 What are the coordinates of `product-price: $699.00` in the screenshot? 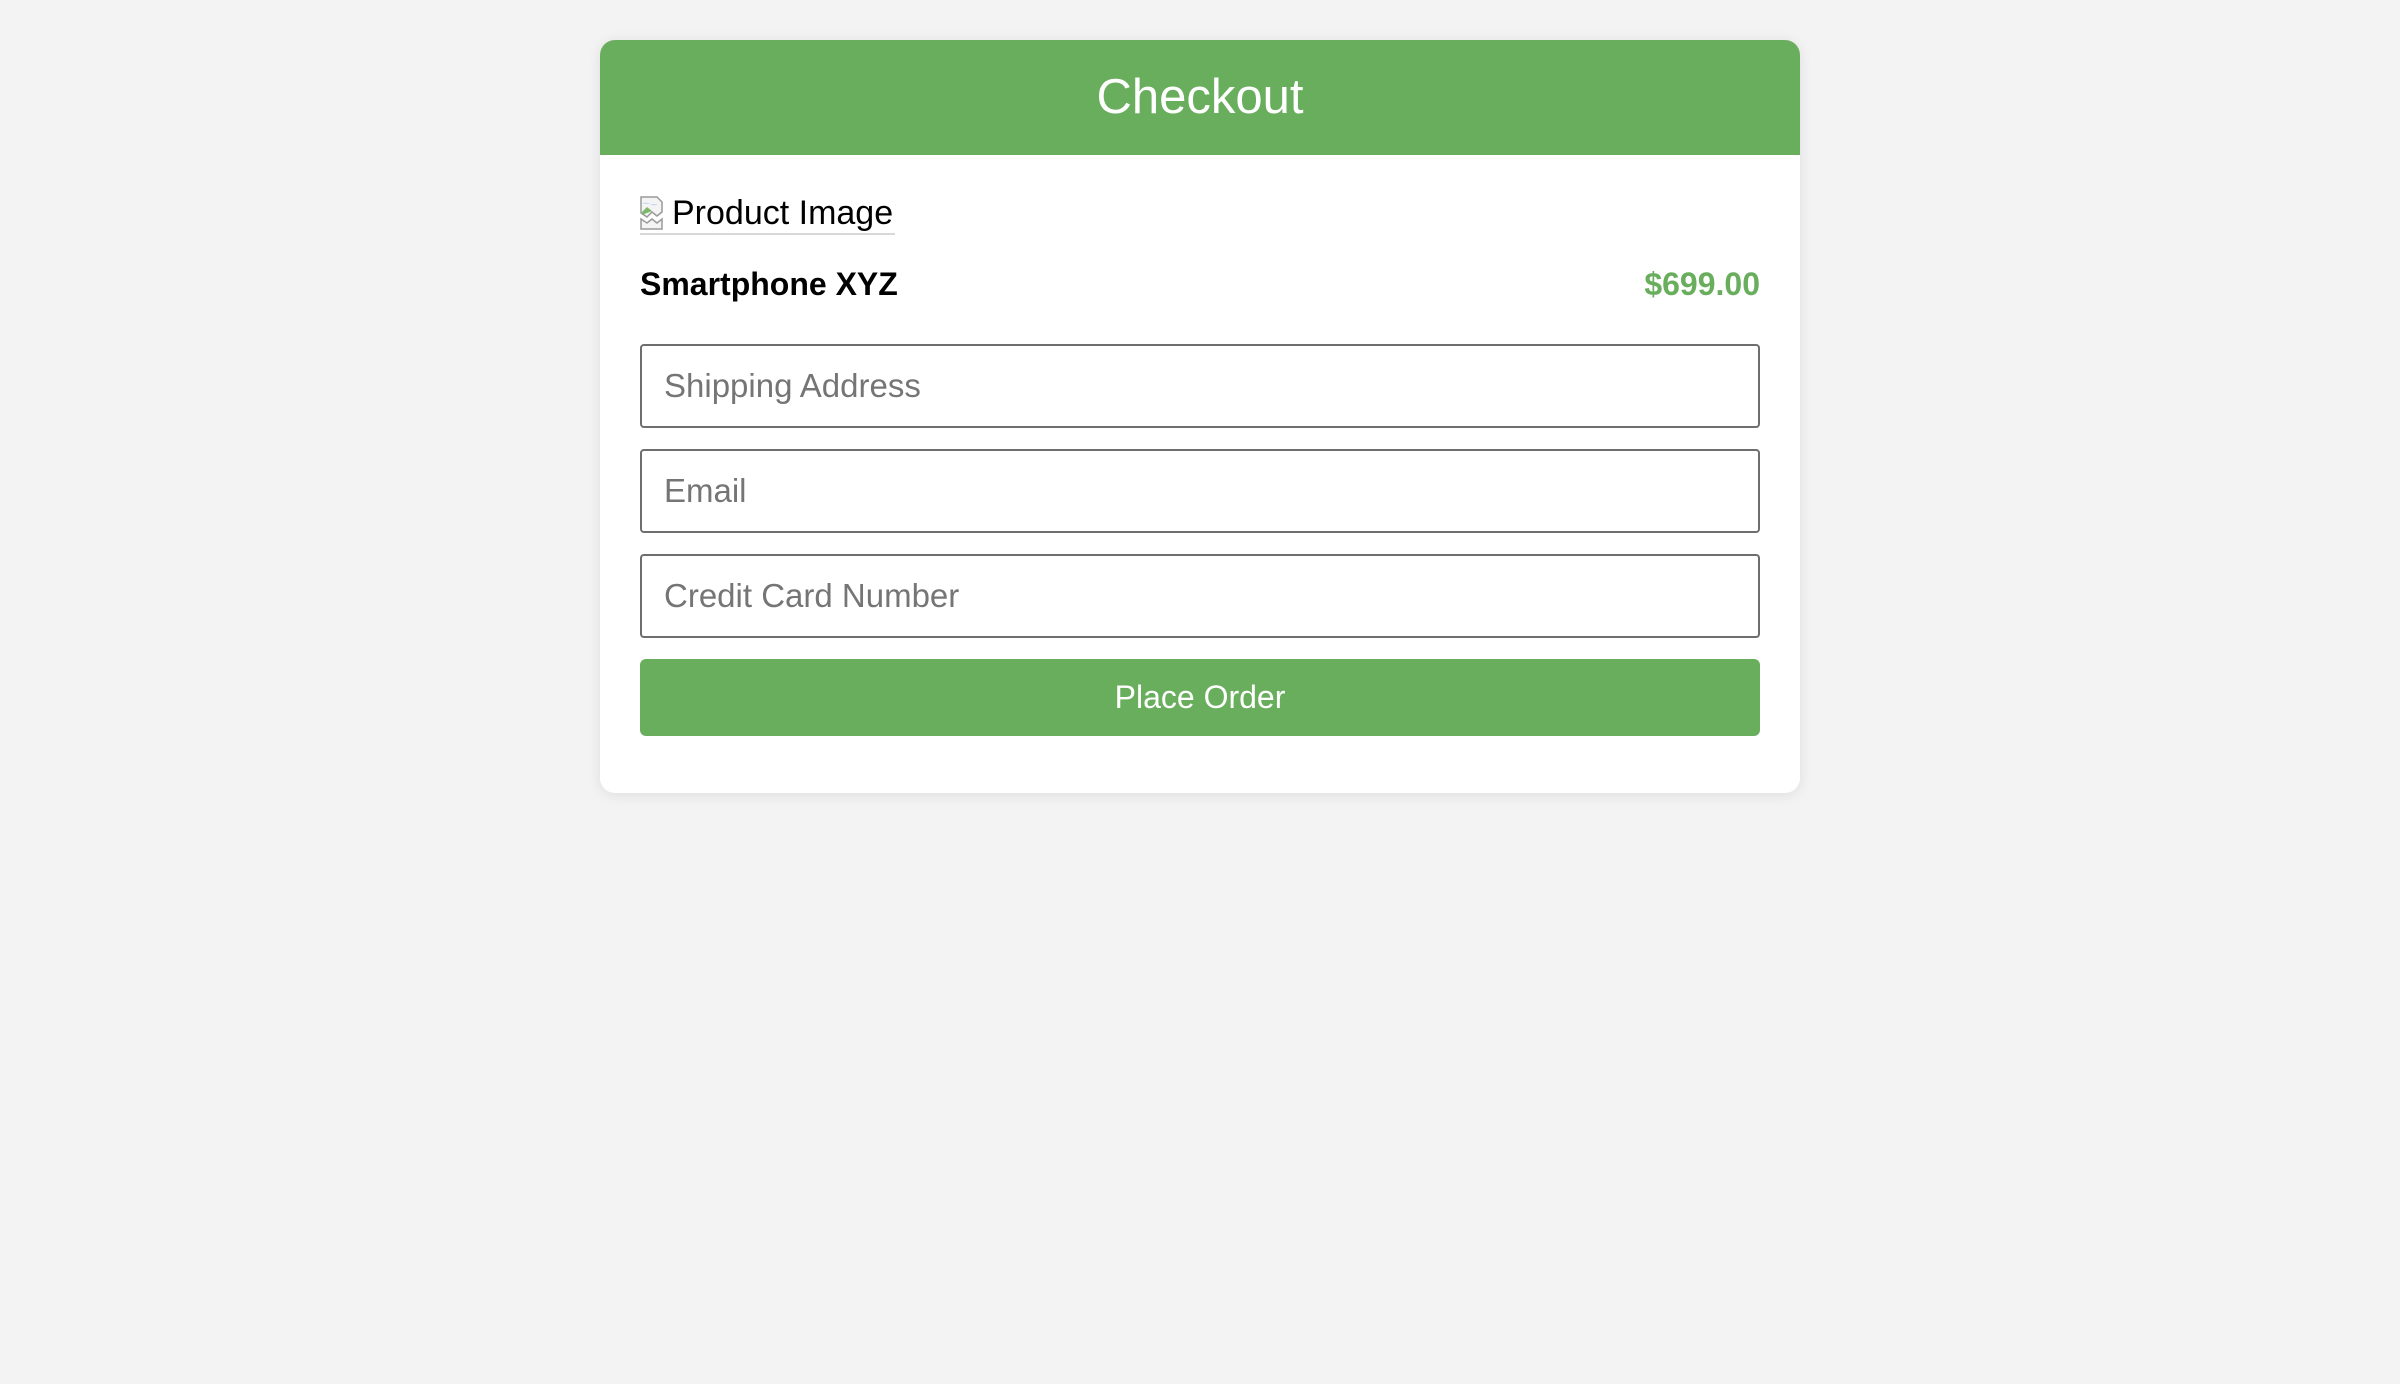 It's located at (1702, 283).